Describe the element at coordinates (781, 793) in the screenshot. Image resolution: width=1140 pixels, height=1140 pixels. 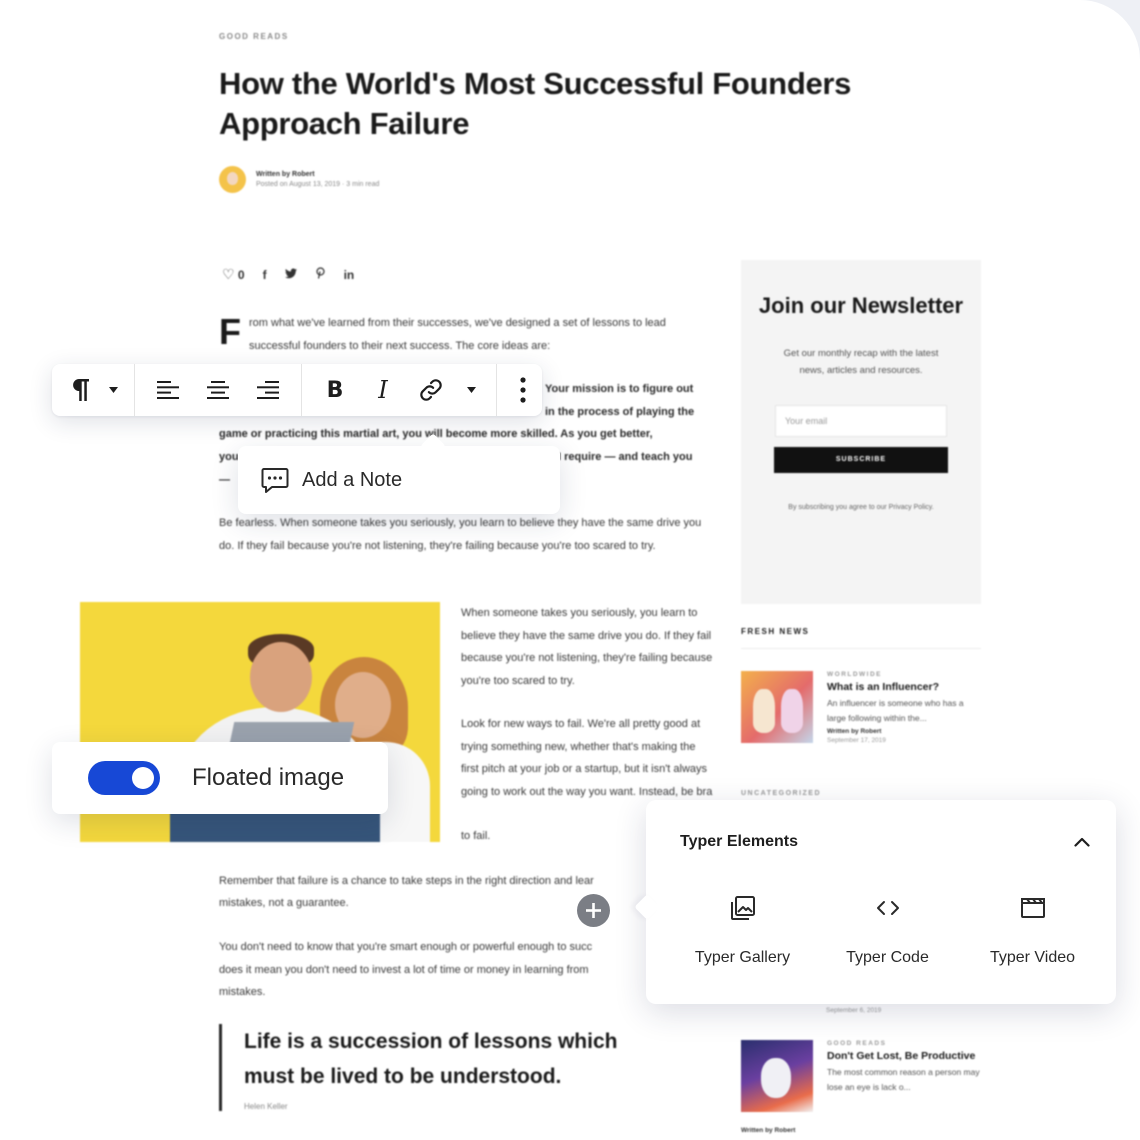
I see `uncategorized-heading: UNCATEGORIZED` at that location.